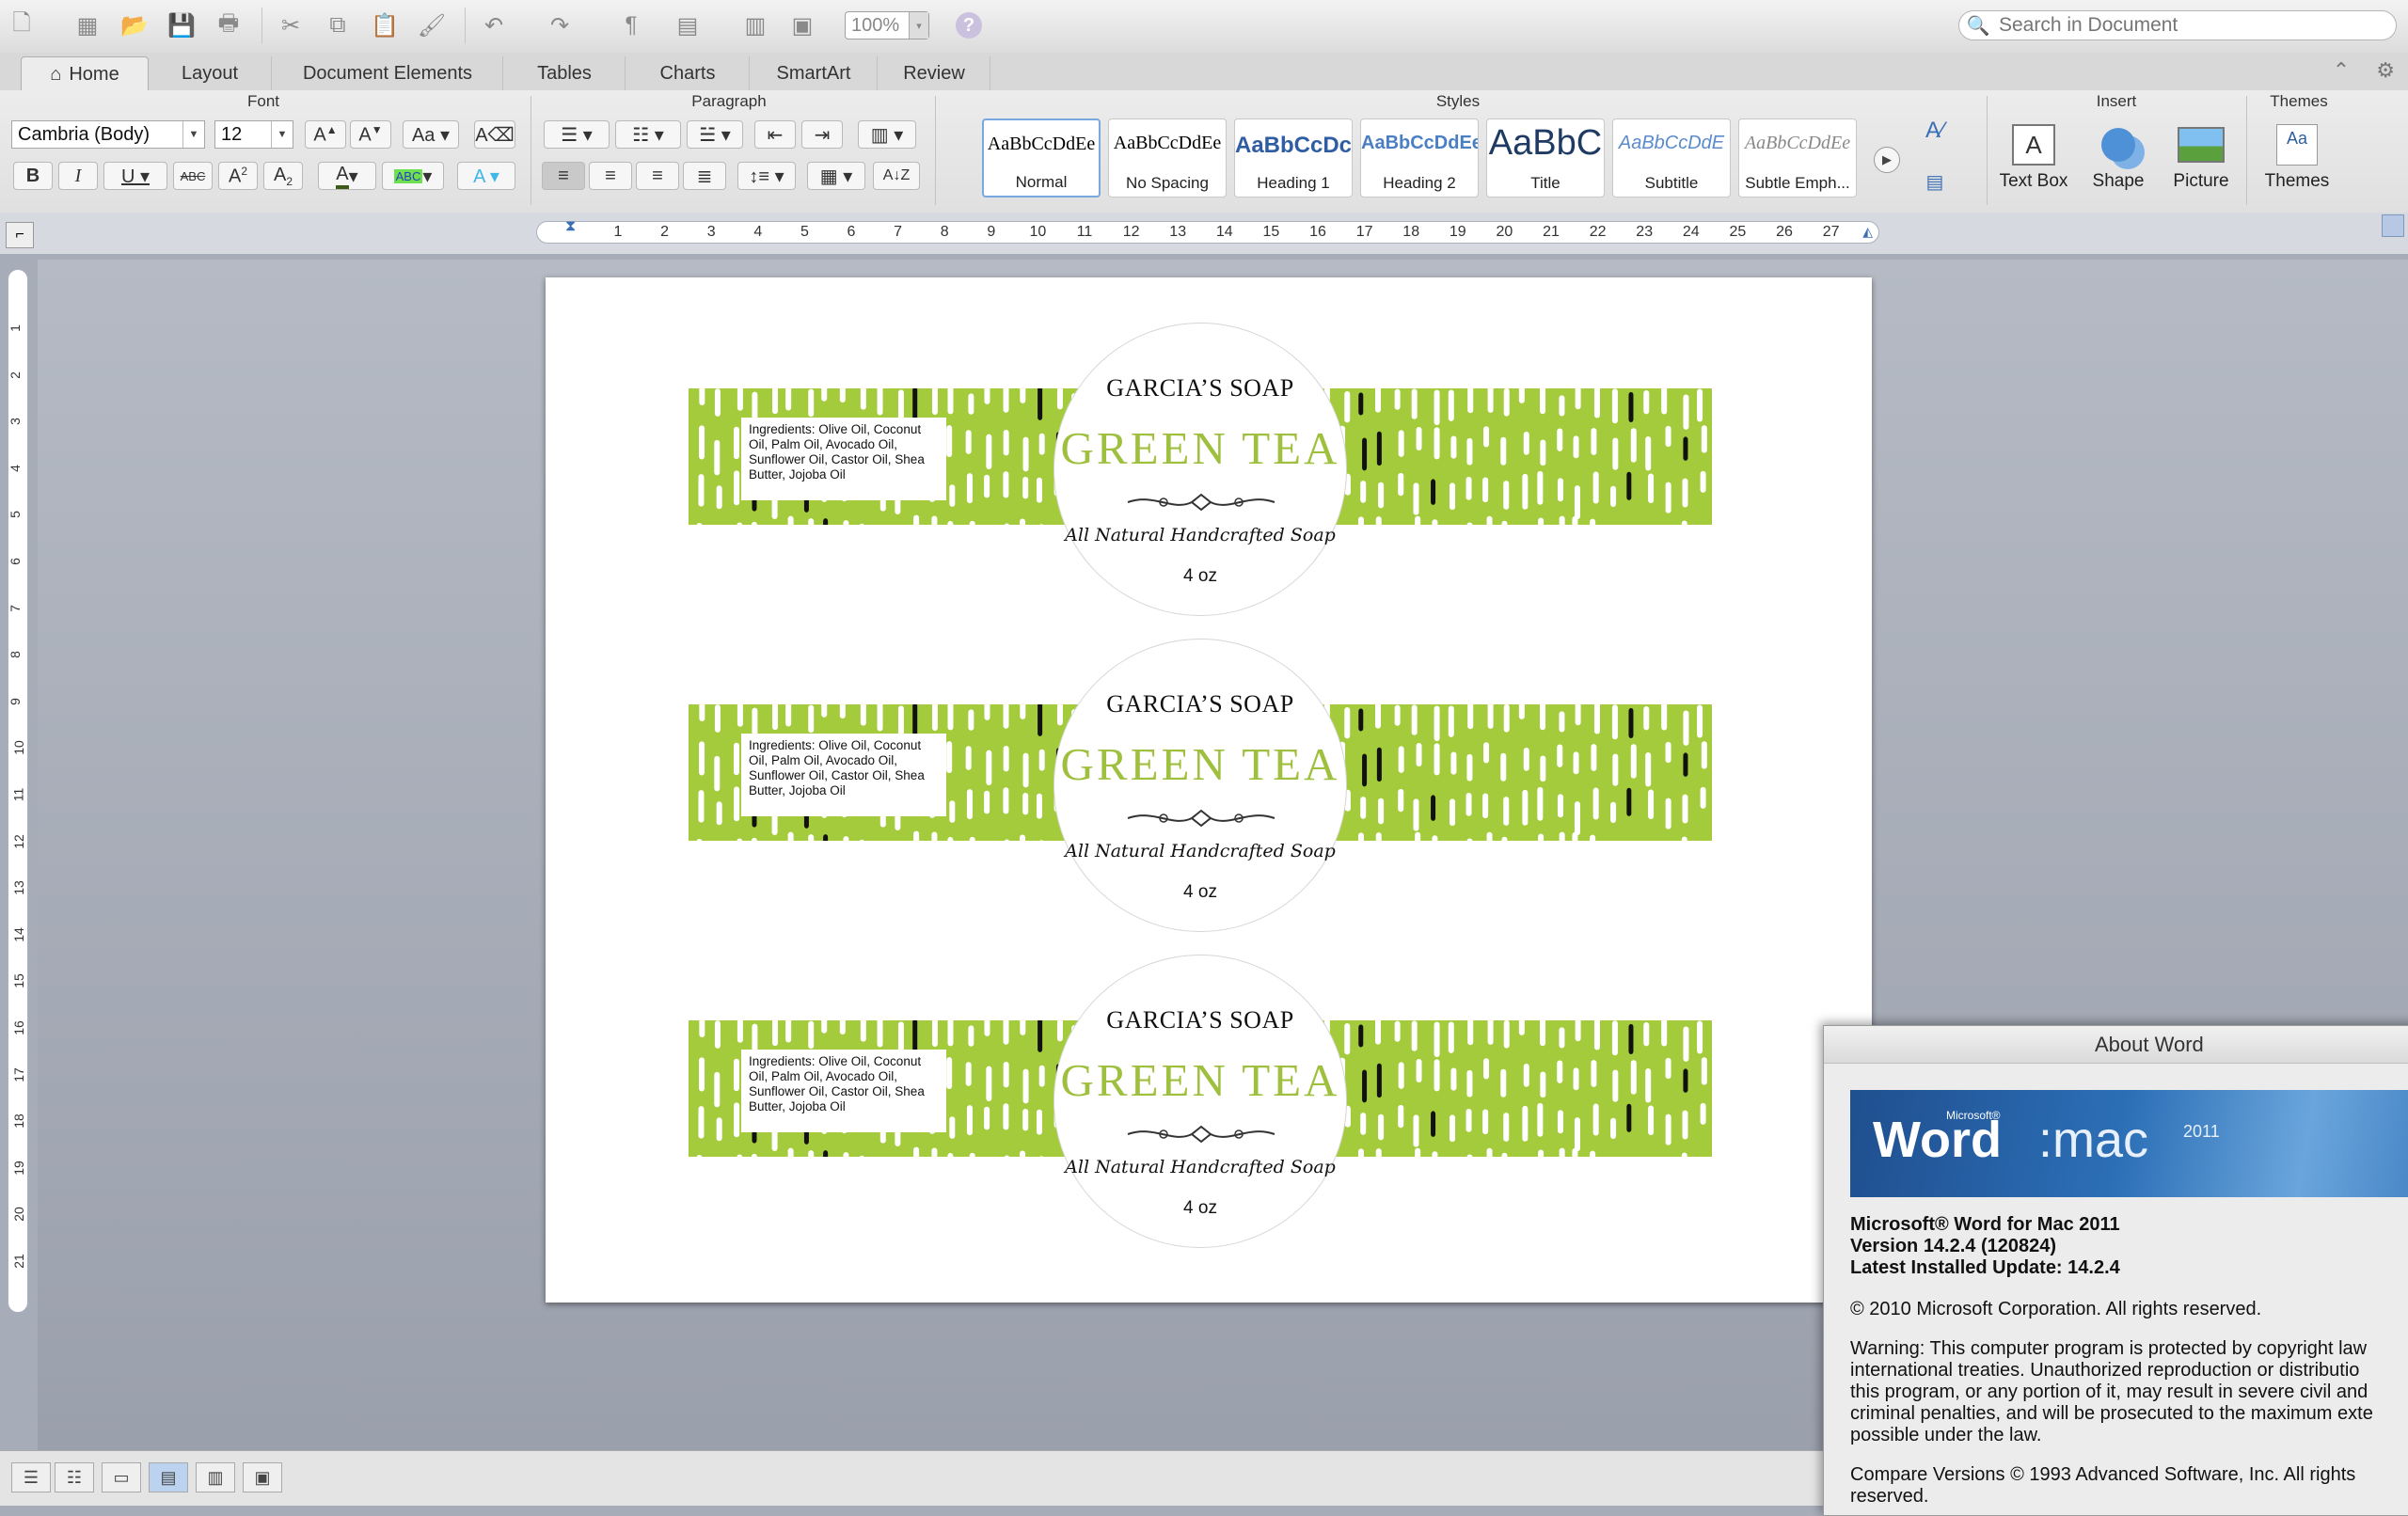 The height and width of the screenshot is (1516, 2408). What do you see at coordinates (1868, 232) in the screenshot?
I see `right-indent-marker-icon: ◭` at bounding box center [1868, 232].